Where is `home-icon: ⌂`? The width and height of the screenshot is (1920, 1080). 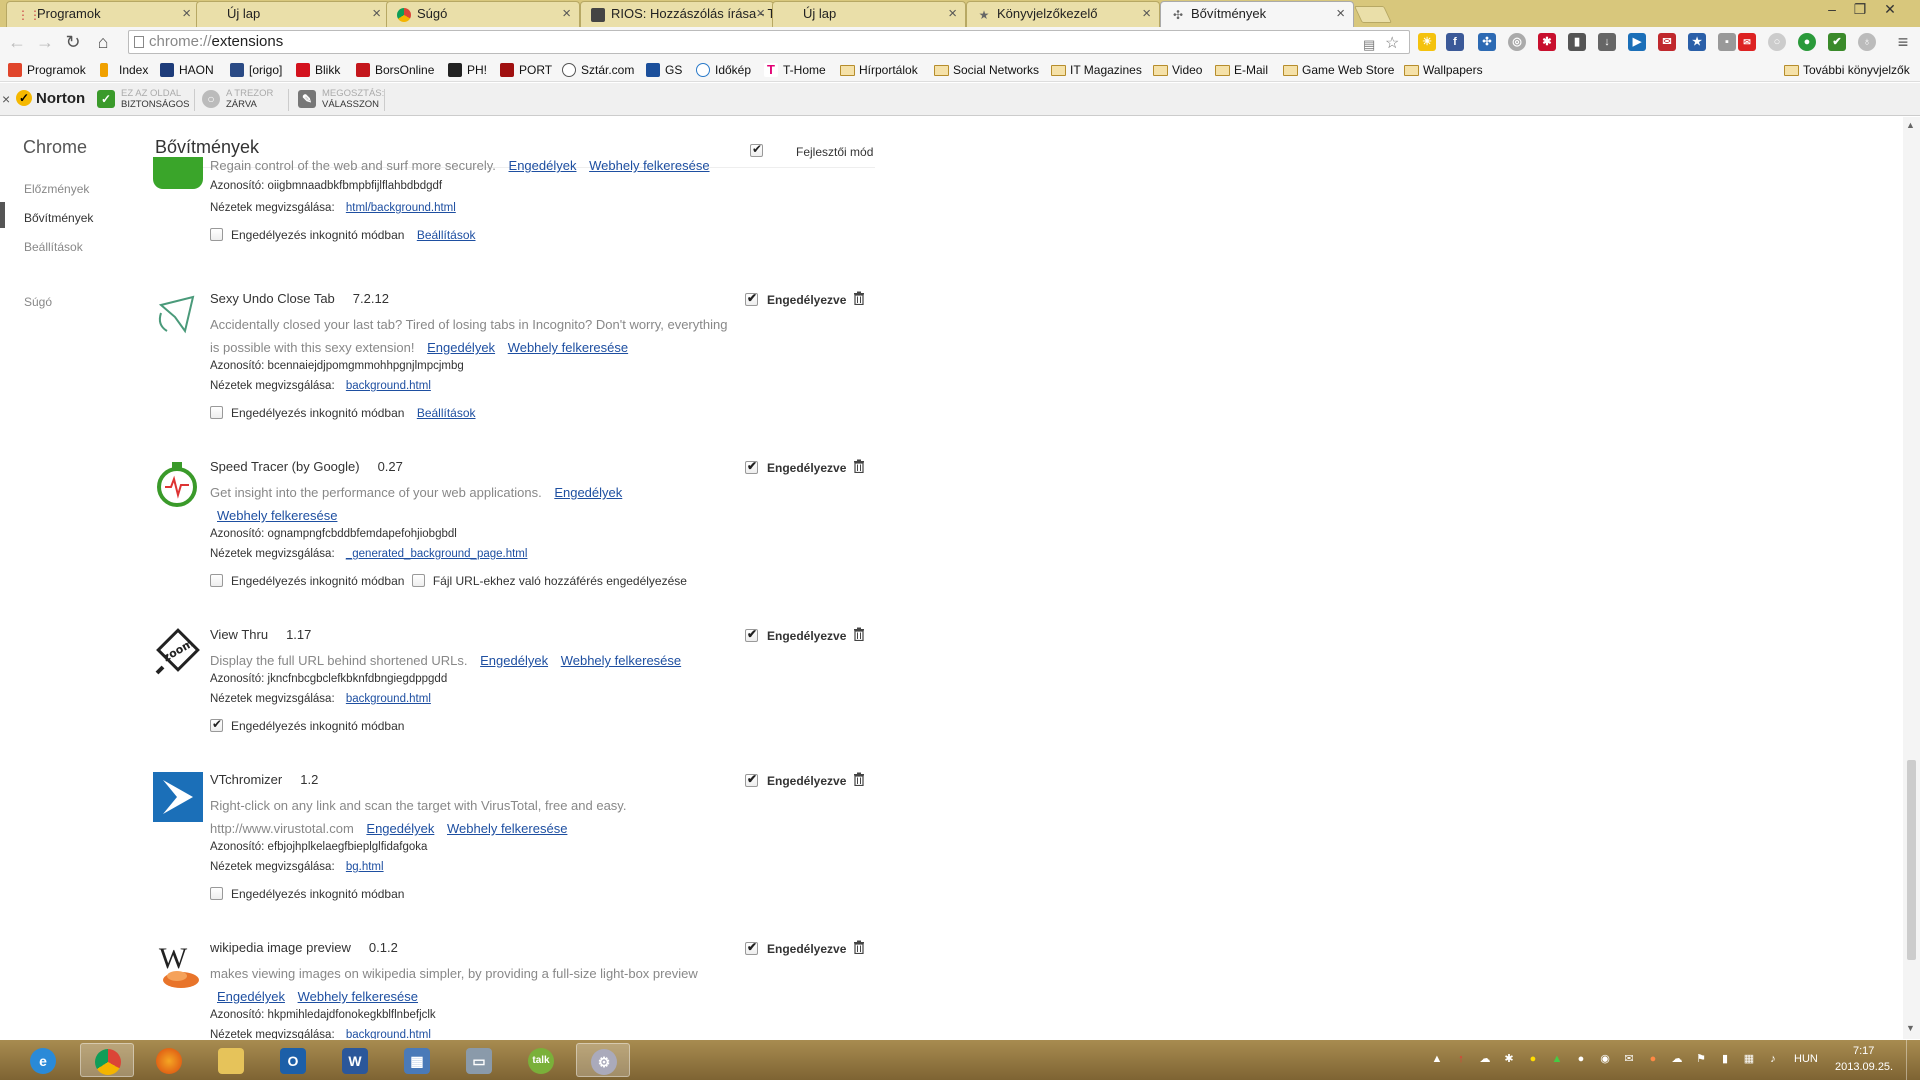 home-icon: ⌂ is located at coordinates (103, 42).